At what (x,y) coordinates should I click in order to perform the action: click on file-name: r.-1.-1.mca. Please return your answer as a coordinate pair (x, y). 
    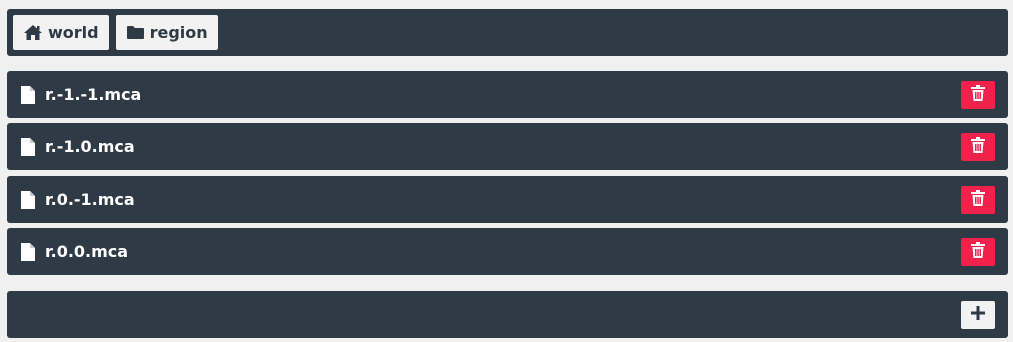
    Looking at the image, I should click on (93, 94).